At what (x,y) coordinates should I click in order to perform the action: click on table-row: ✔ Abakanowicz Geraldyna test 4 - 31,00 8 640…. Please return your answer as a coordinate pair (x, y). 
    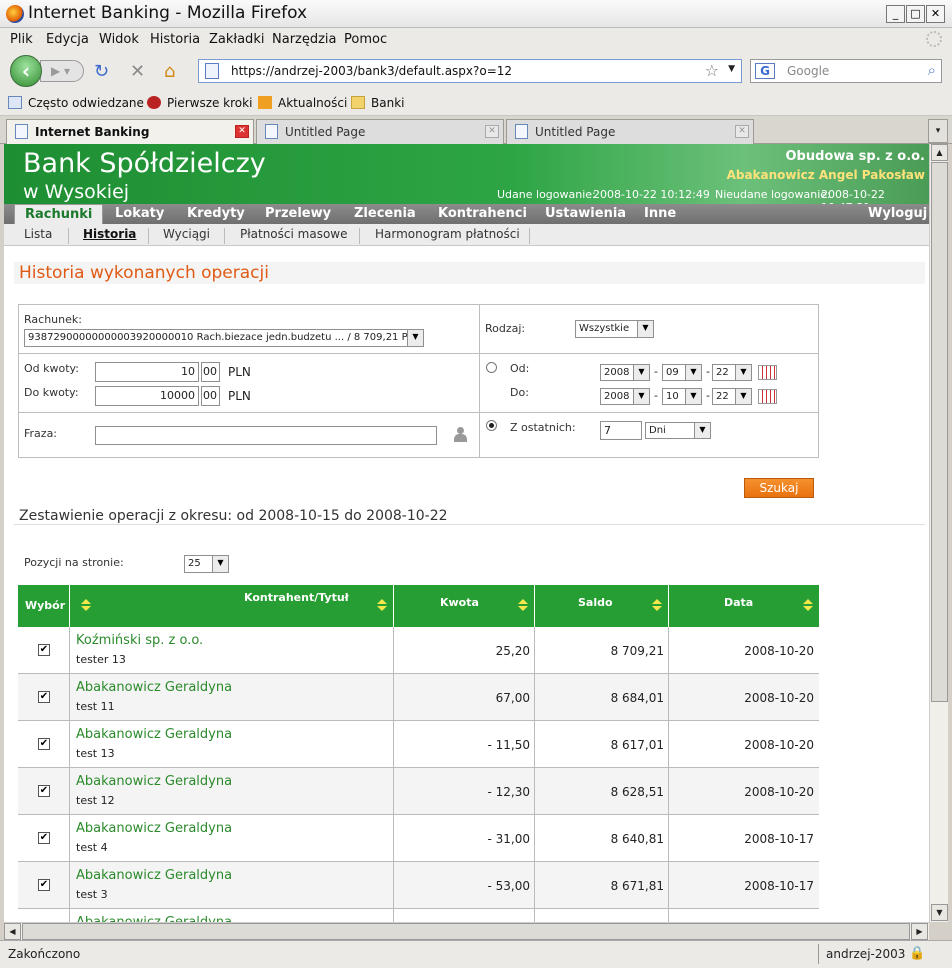
    Looking at the image, I should click on (418, 838).